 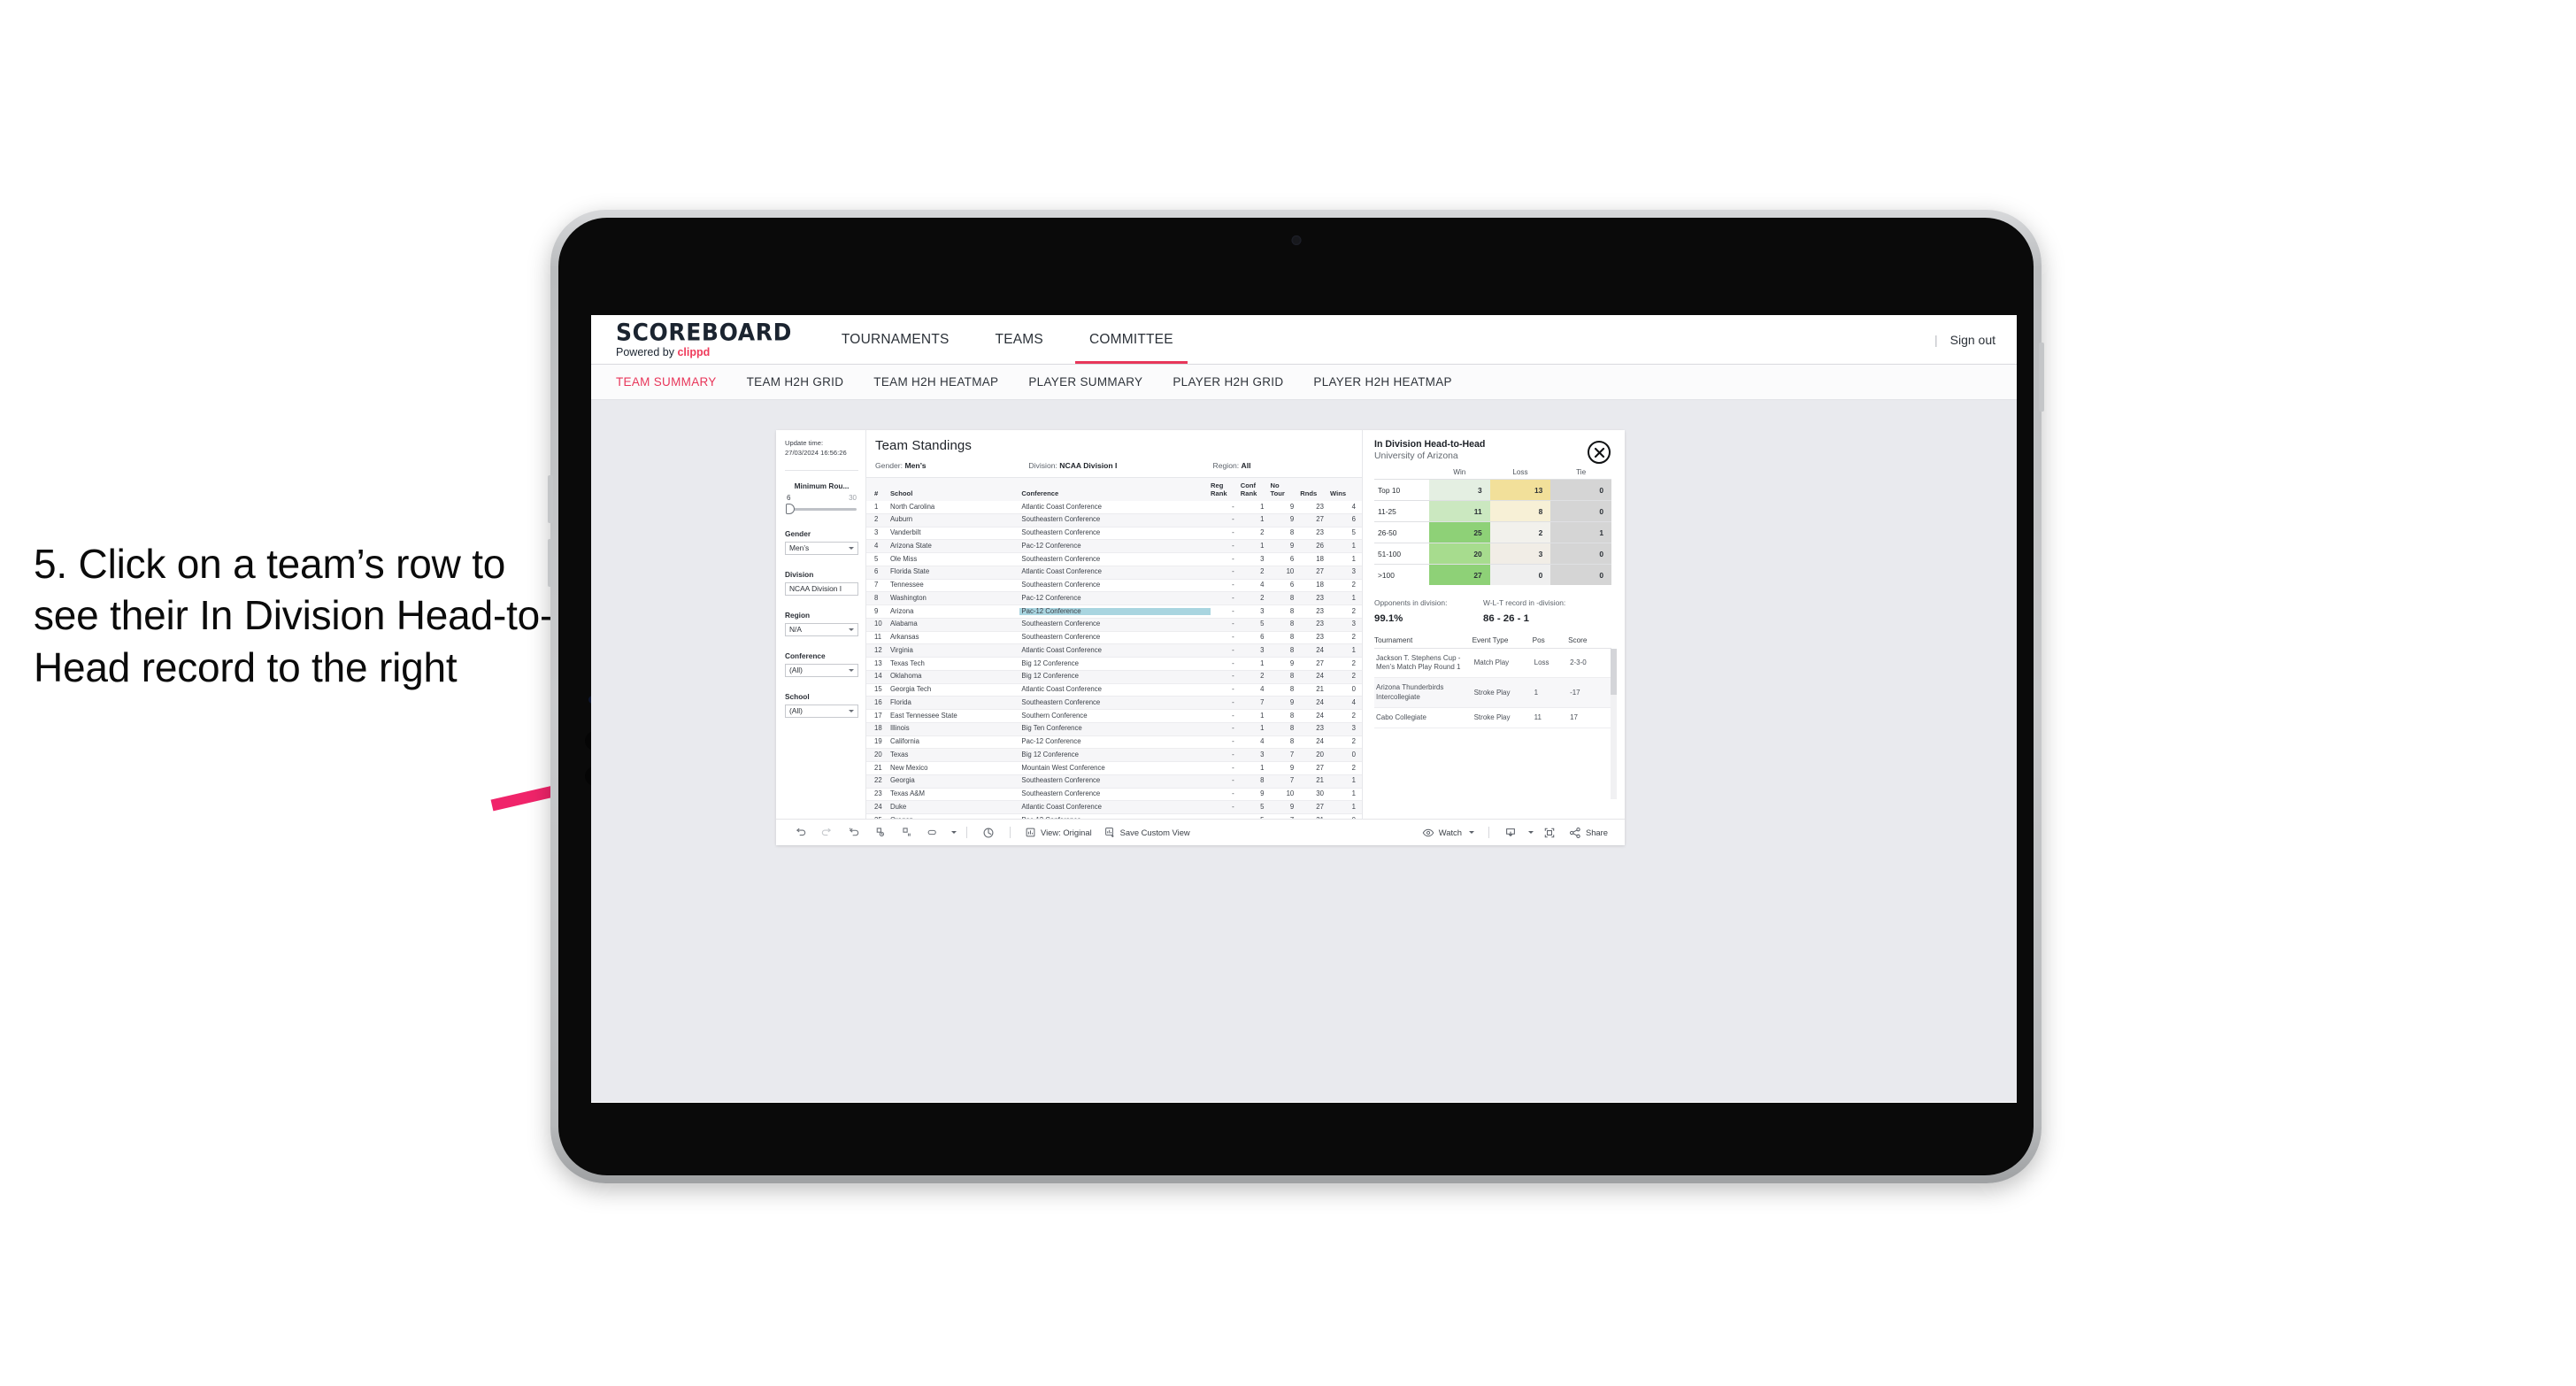 I want to click on revert-icon, so click(x=853, y=833).